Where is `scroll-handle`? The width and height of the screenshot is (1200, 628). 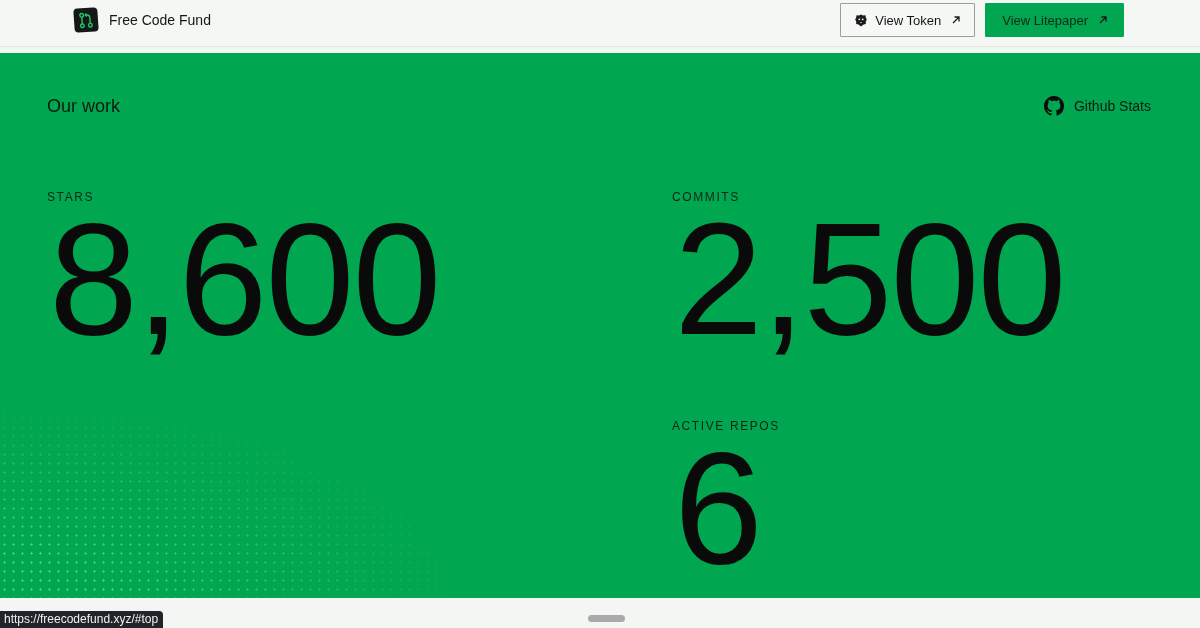 scroll-handle is located at coordinates (606, 618).